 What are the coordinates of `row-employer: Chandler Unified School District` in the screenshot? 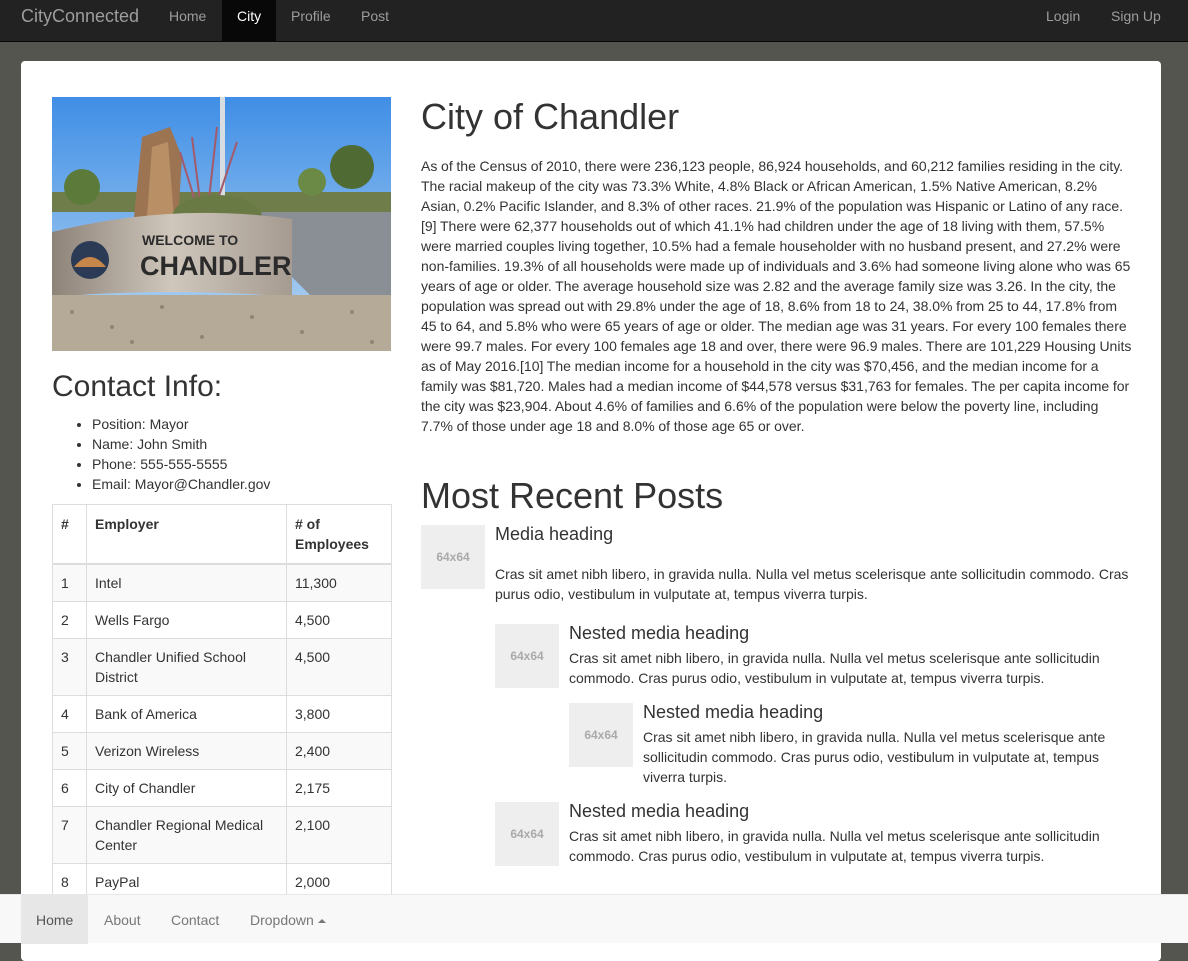 It's located at (186, 667).